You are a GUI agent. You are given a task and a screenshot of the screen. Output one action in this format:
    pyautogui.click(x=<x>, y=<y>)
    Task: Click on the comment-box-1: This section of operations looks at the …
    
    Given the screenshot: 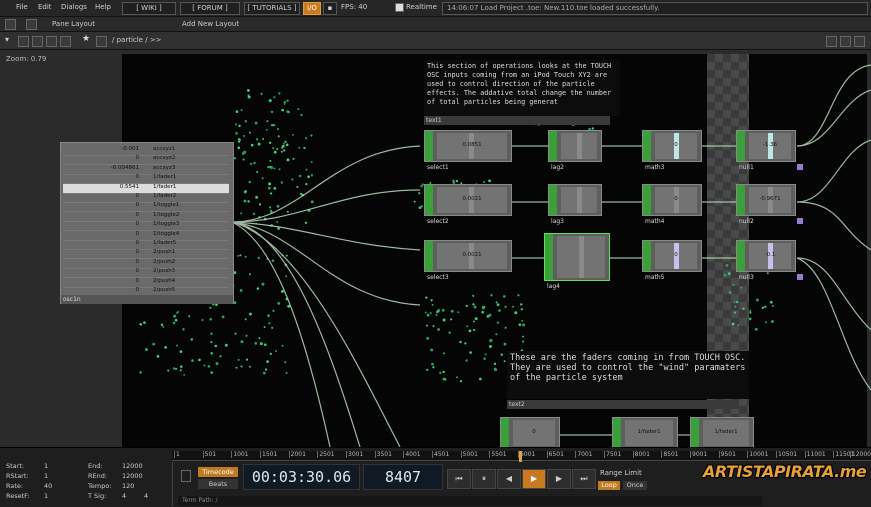 What is the action you would take?
    pyautogui.click(x=522, y=88)
    